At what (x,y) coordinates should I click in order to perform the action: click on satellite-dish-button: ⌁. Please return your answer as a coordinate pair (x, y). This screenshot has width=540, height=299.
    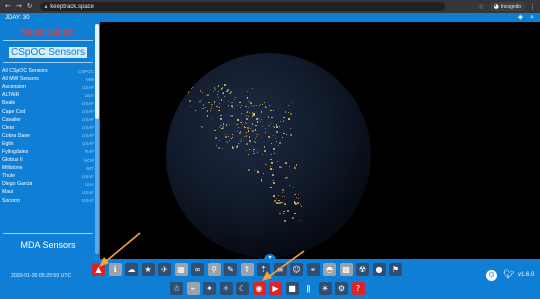
    Looking at the image, I should click on (193, 288).